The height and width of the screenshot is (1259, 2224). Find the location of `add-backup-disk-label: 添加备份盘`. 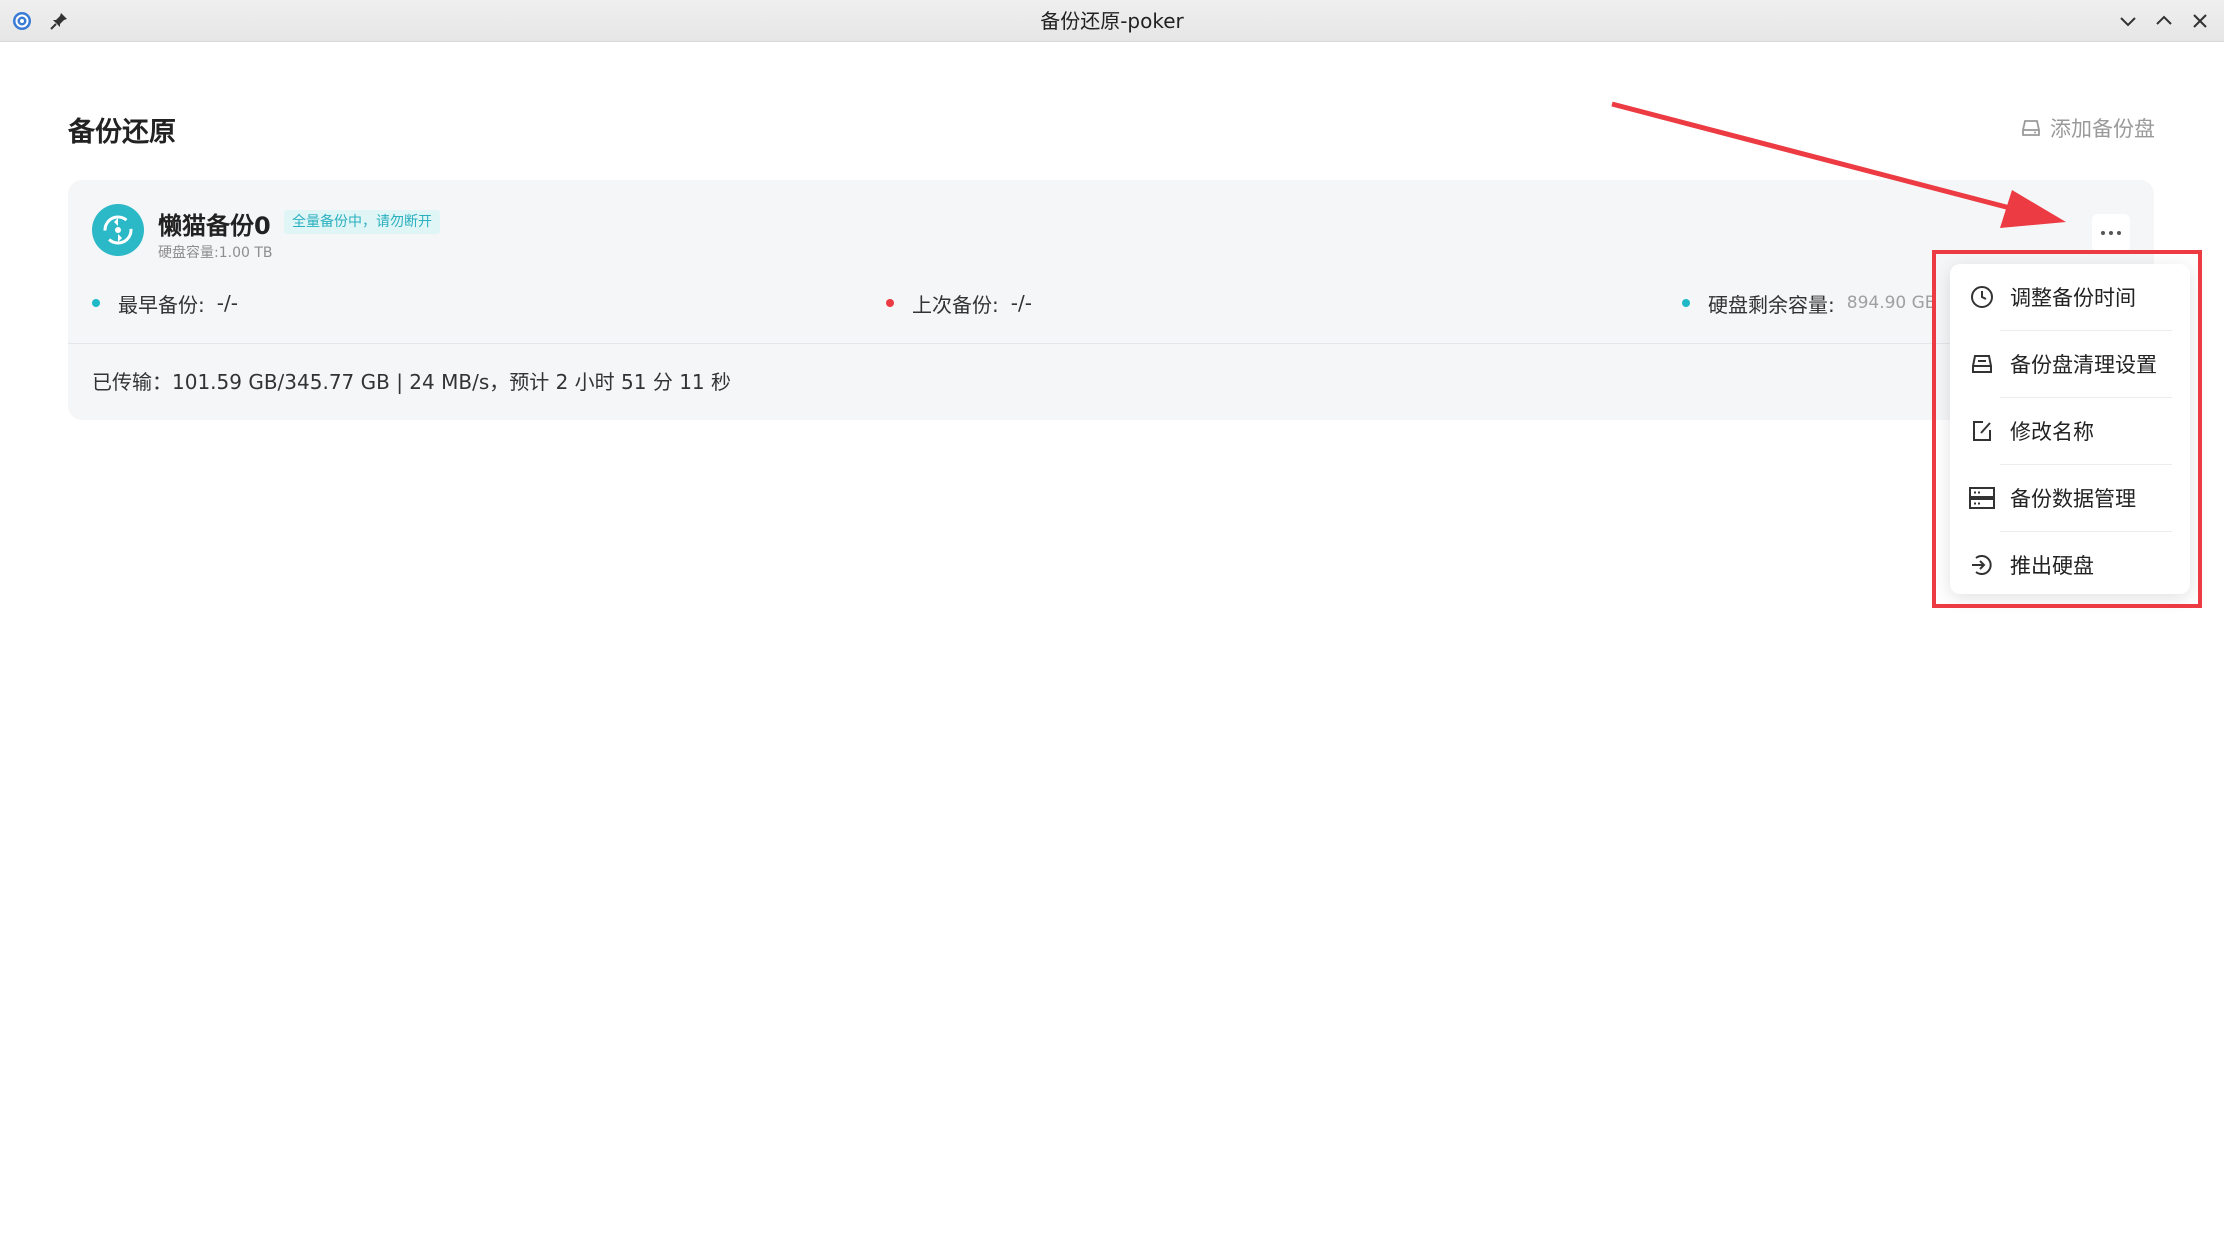

add-backup-disk-label: 添加备份盘 is located at coordinates (2102, 129).